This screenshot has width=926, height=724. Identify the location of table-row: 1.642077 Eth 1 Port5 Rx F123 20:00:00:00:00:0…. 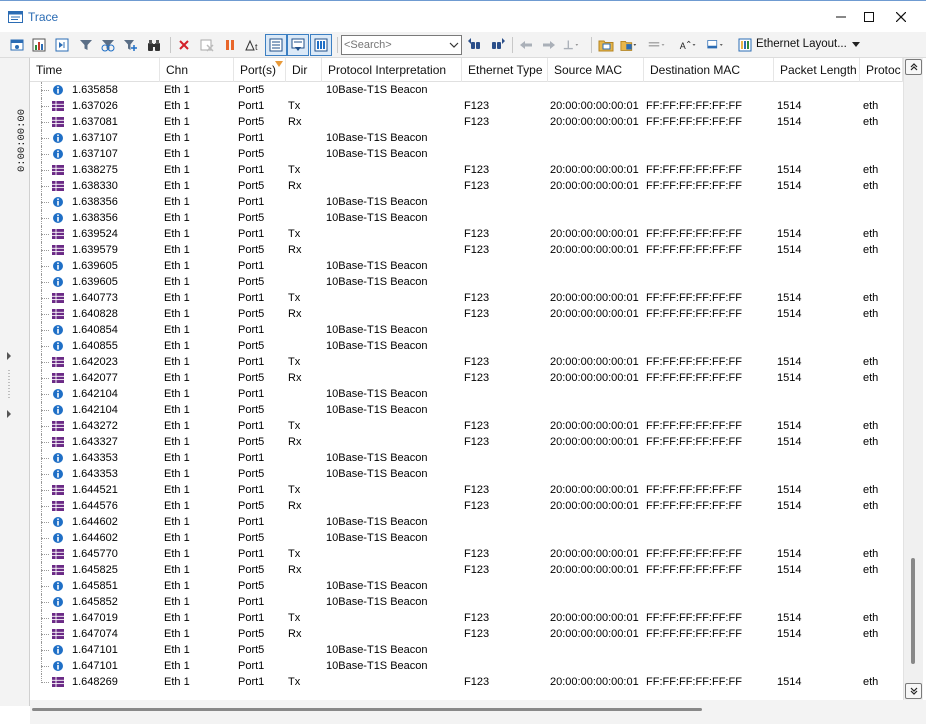
(466, 378).